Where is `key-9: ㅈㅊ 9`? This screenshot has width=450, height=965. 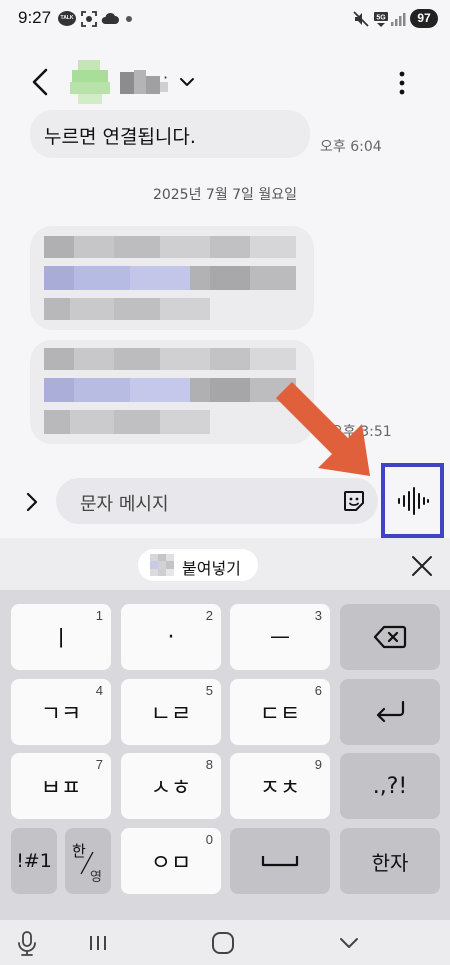 key-9: ㅈㅊ 9 is located at coordinates (280, 786).